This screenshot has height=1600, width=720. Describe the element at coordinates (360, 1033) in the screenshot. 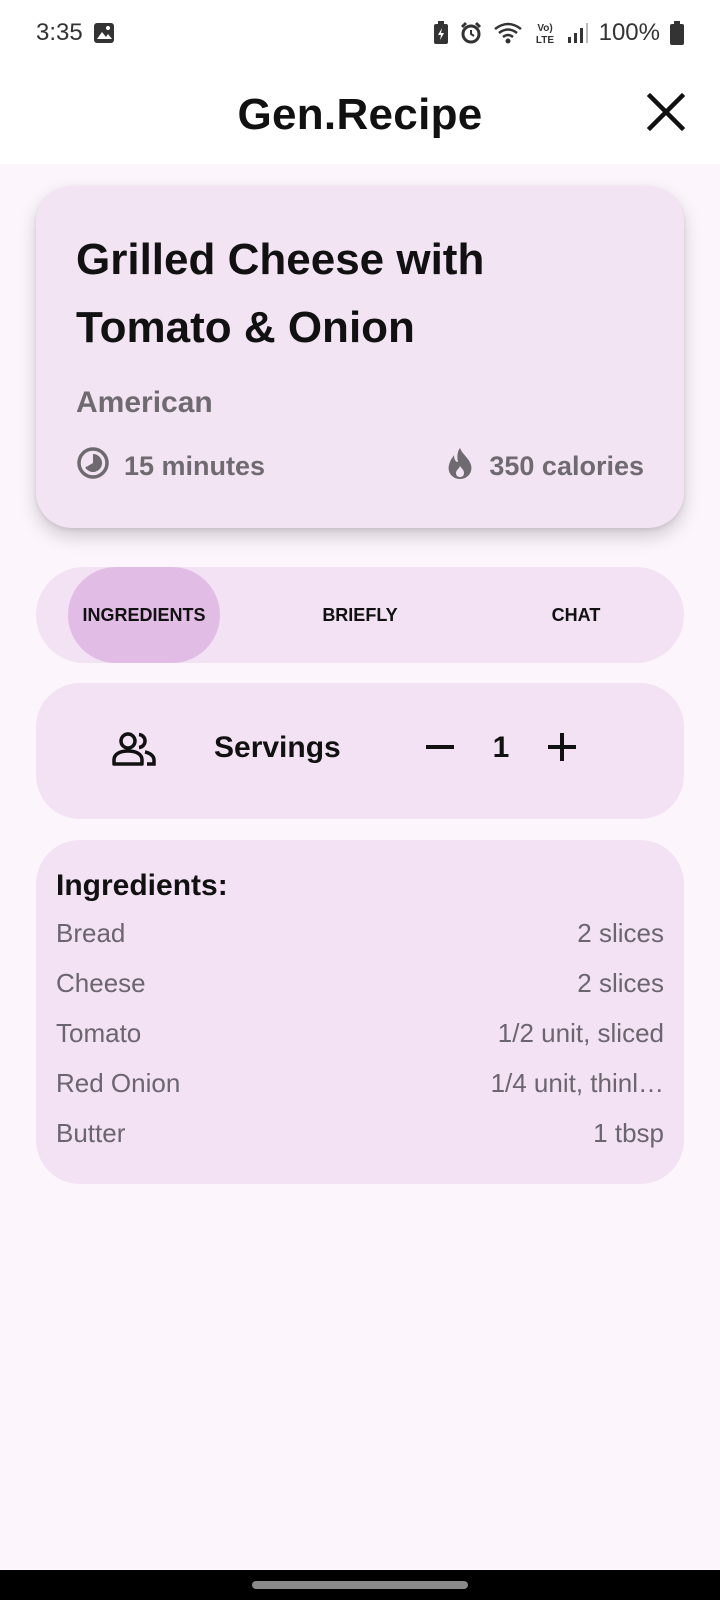

I see `list-item: Tomato 1/2 unit, sliced` at that location.